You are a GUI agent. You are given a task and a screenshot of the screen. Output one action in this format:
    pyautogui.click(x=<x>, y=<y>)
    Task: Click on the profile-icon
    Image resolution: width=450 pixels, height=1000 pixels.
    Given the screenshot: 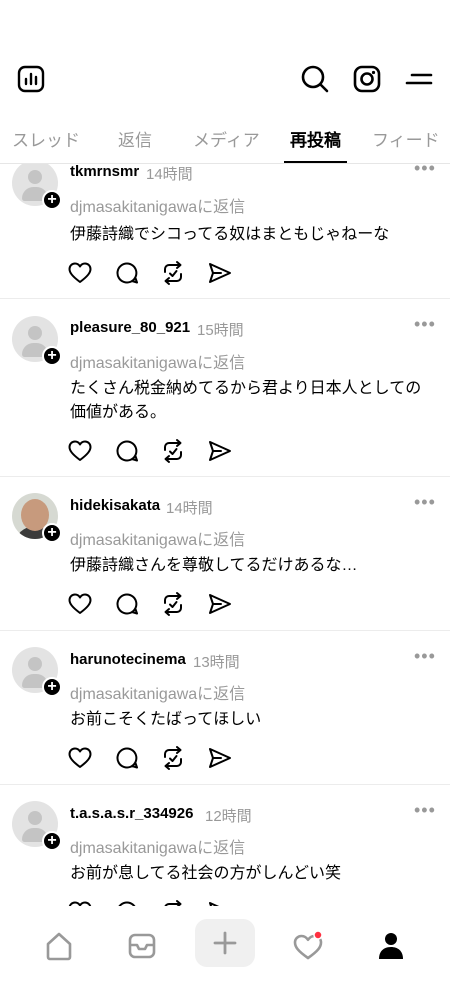 What is the action you would take?
    pyautogui.click(x=391, y=946)
    